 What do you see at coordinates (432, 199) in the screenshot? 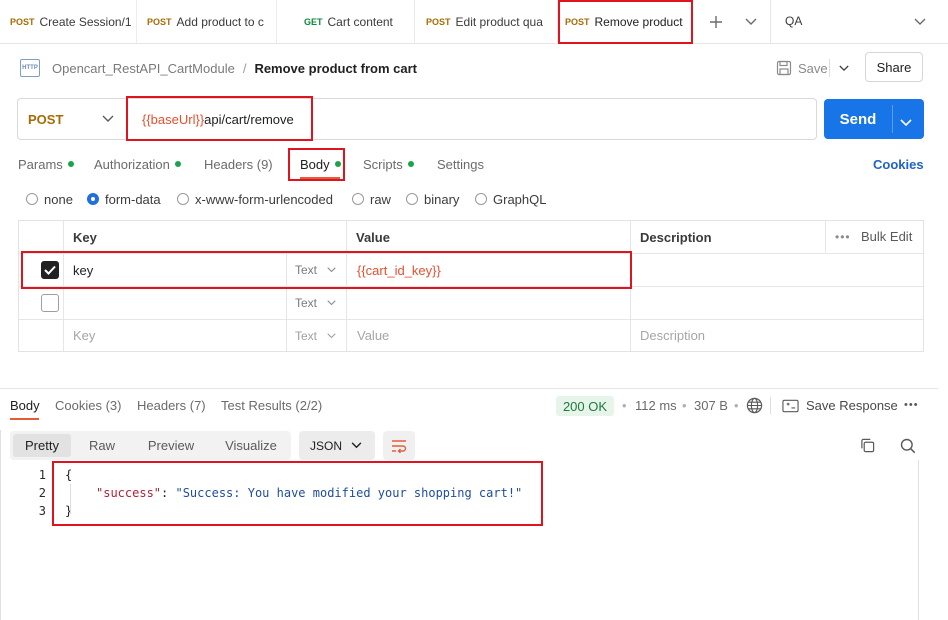
I see `radio-binary: binary` at bounding box center [432, 199].